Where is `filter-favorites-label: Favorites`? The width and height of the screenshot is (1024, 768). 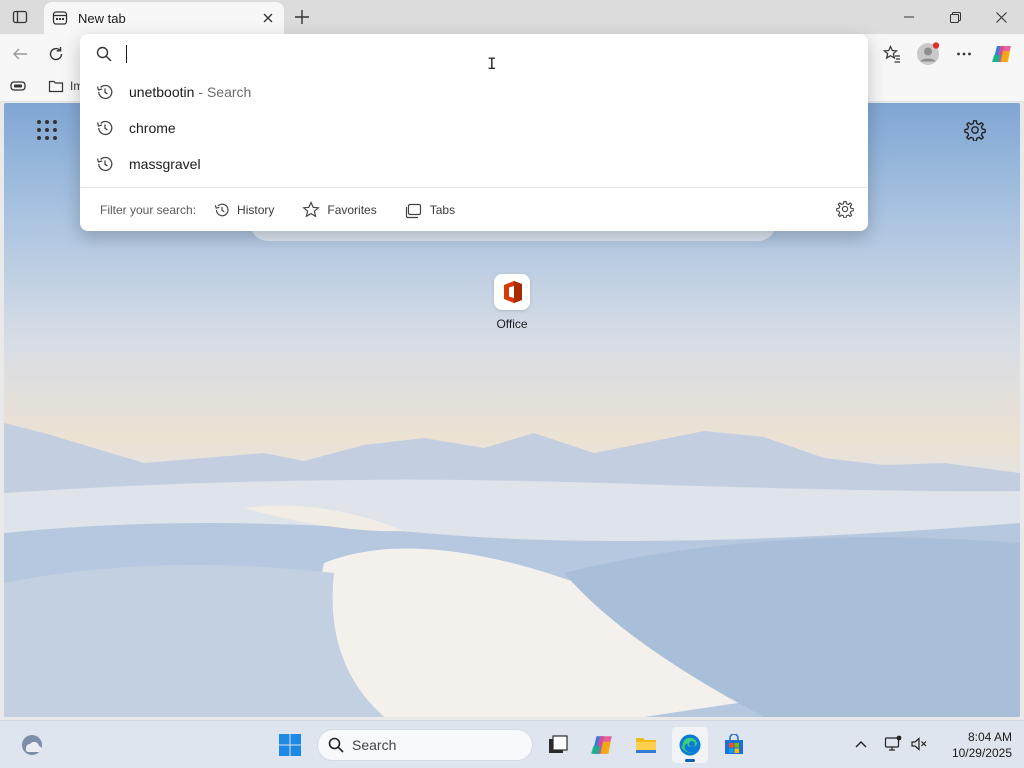
filter-favorites-label: Favorites is located at coordinates (352, 209).